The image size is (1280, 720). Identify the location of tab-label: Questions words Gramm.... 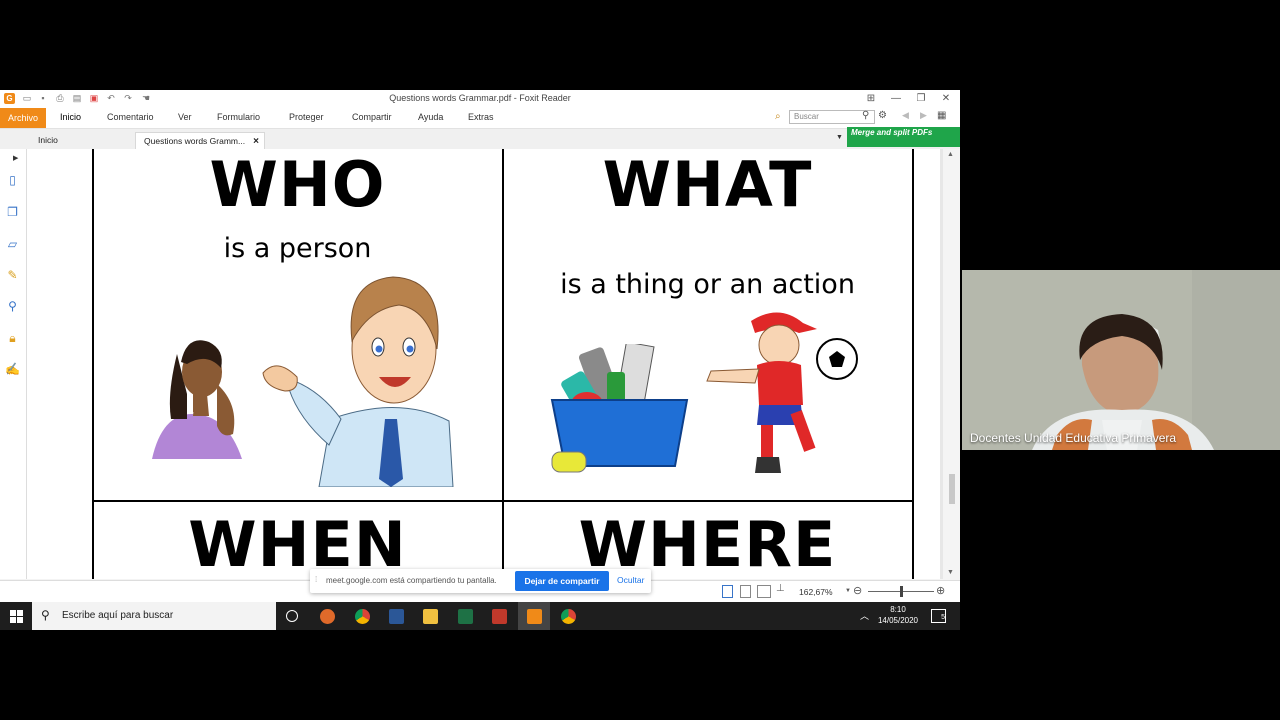
(195, 141).